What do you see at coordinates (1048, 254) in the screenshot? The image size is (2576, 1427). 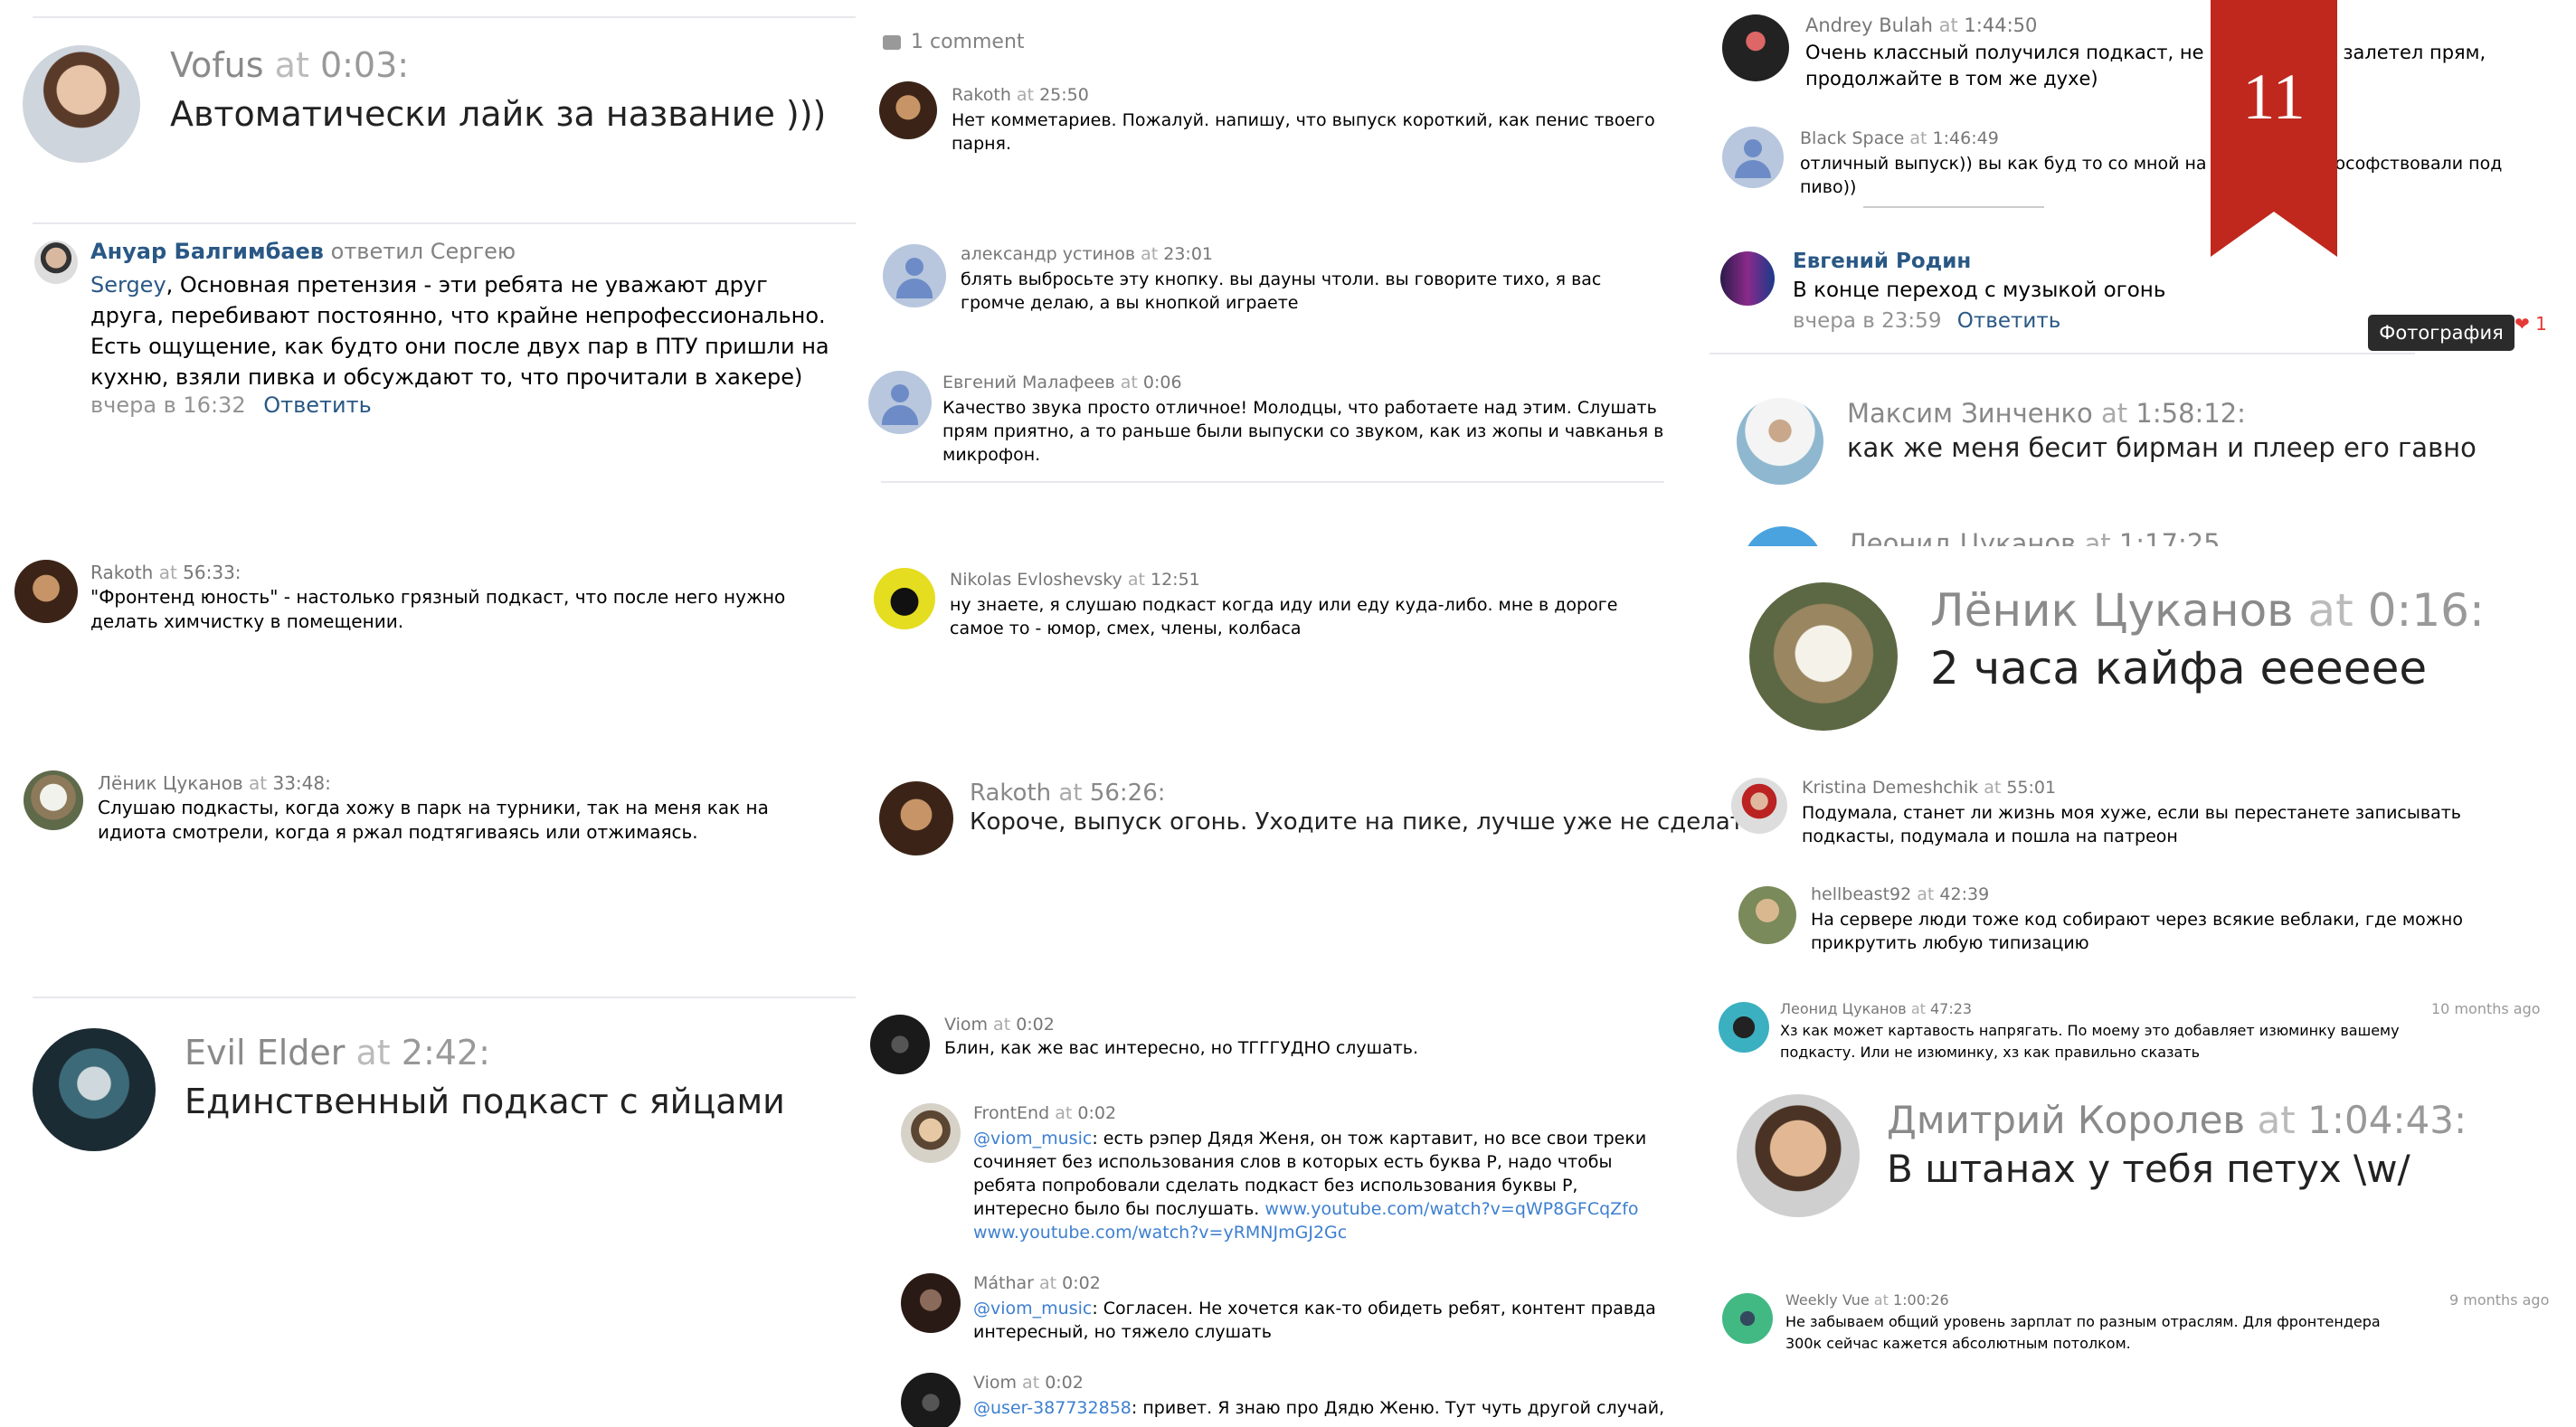 I see `comment-author: александр устинов` at bounding box center [1048, 254].